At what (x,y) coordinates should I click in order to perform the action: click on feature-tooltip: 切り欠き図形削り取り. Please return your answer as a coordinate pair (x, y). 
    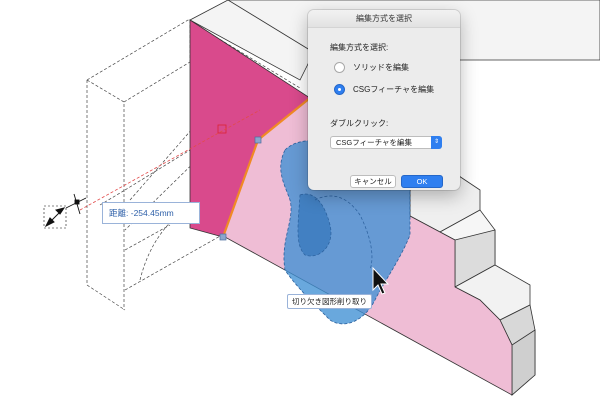
    Looking at the image, I should click on (329, 301).